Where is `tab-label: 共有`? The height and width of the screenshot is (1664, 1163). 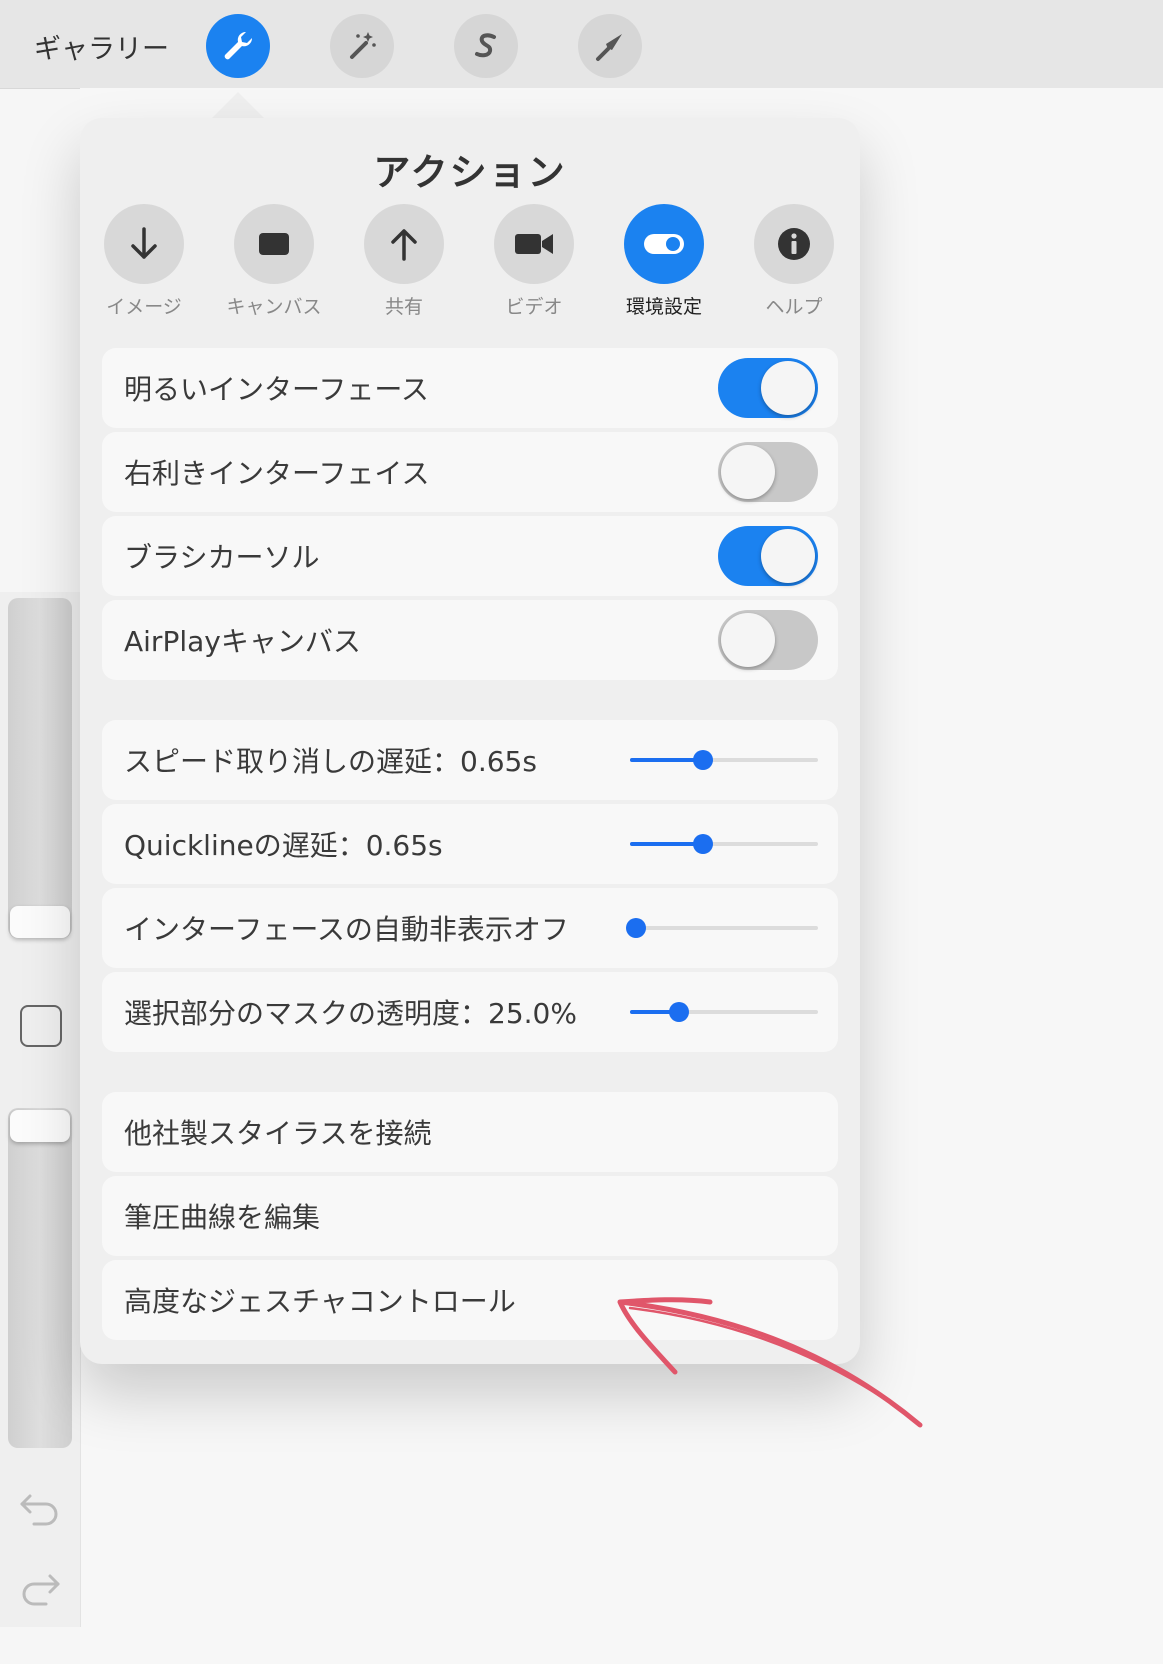 tab-label: 共有 is located at coordinates (403, 307).